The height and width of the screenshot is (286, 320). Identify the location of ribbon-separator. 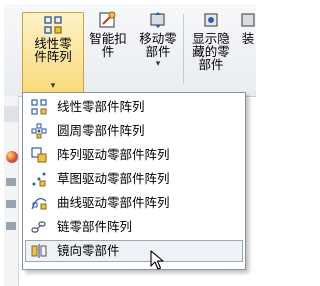
(183, 49).